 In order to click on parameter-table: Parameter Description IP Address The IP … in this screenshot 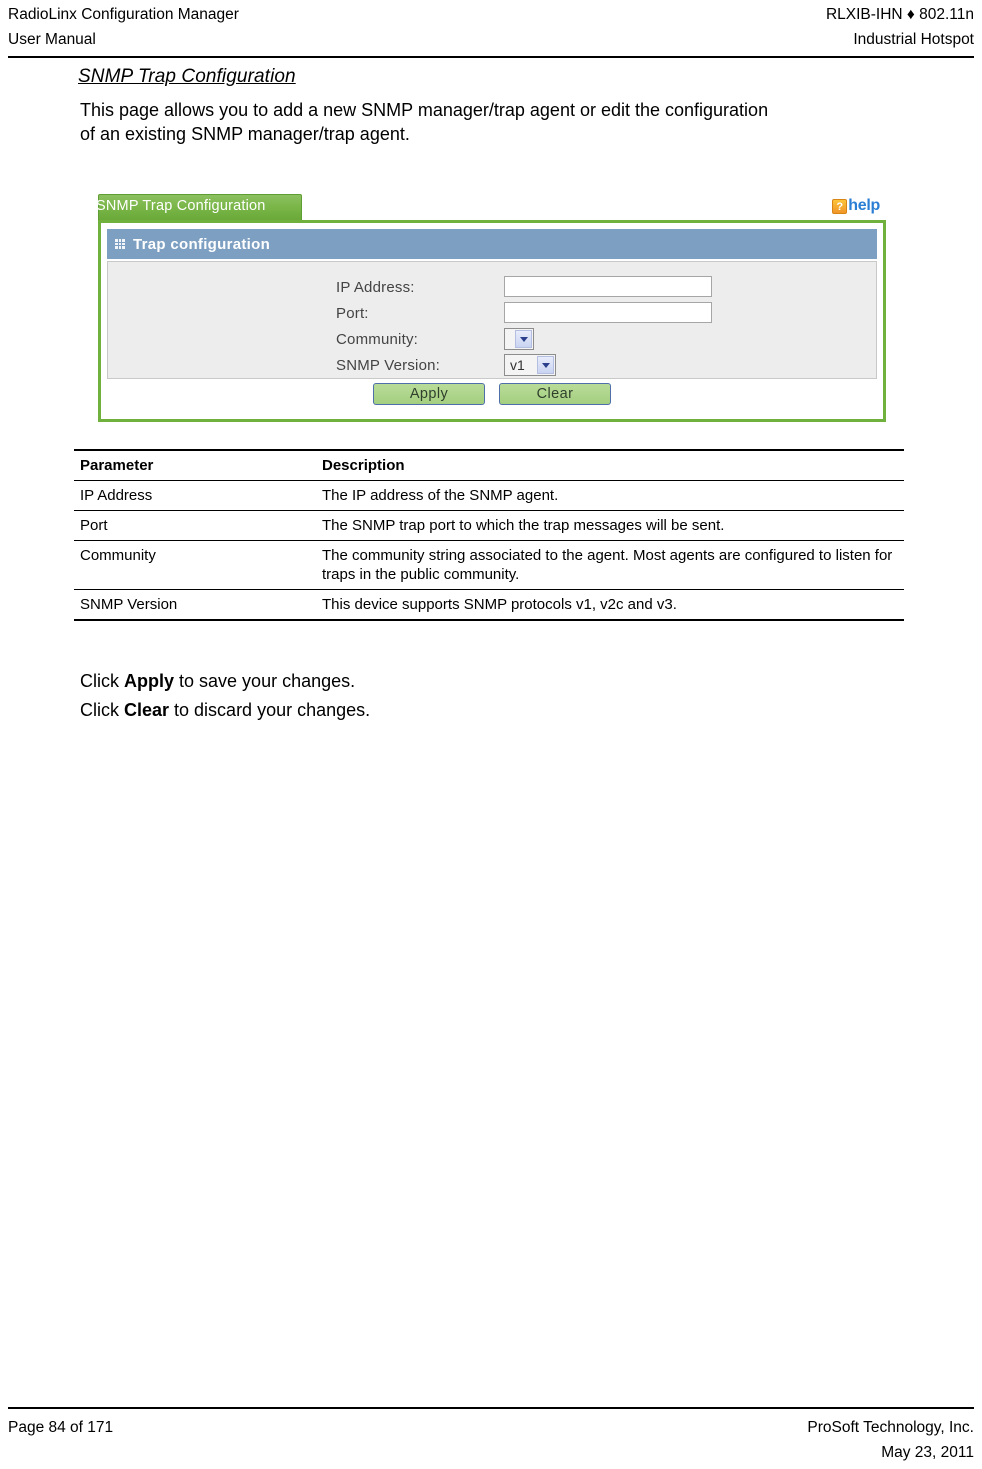, I will do `click(489, 535)`.